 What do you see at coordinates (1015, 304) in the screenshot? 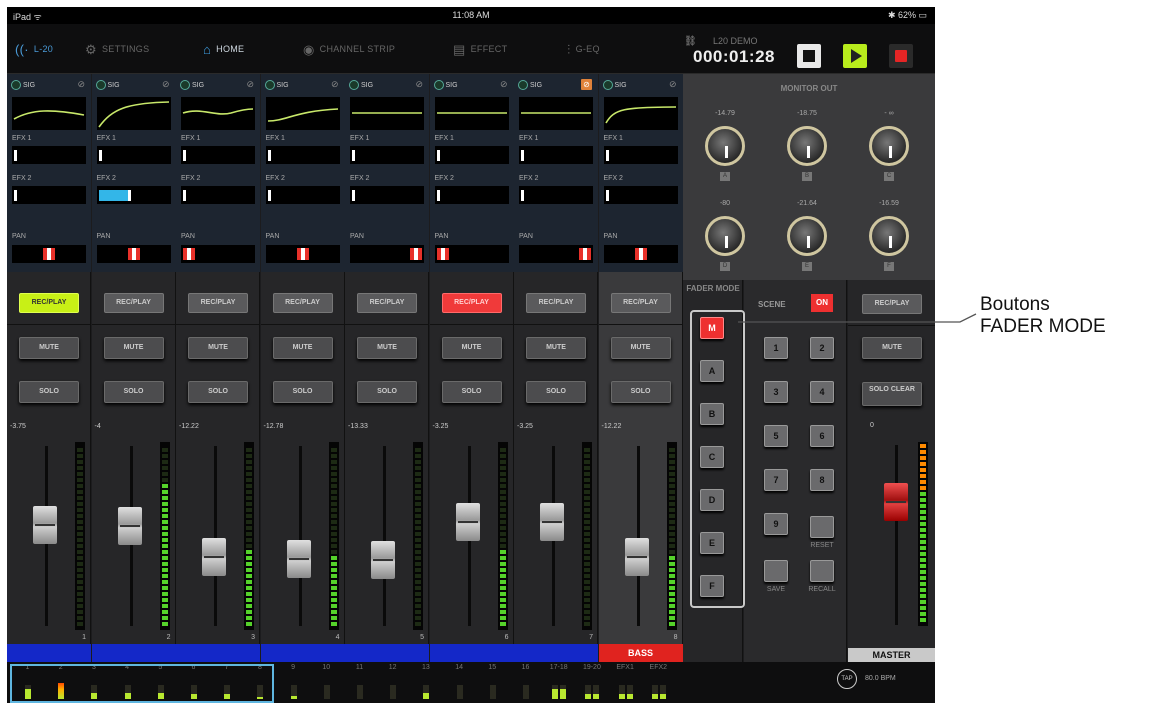
I see `annotation-line-1: Boutons` at bounding box center [1015, 304].